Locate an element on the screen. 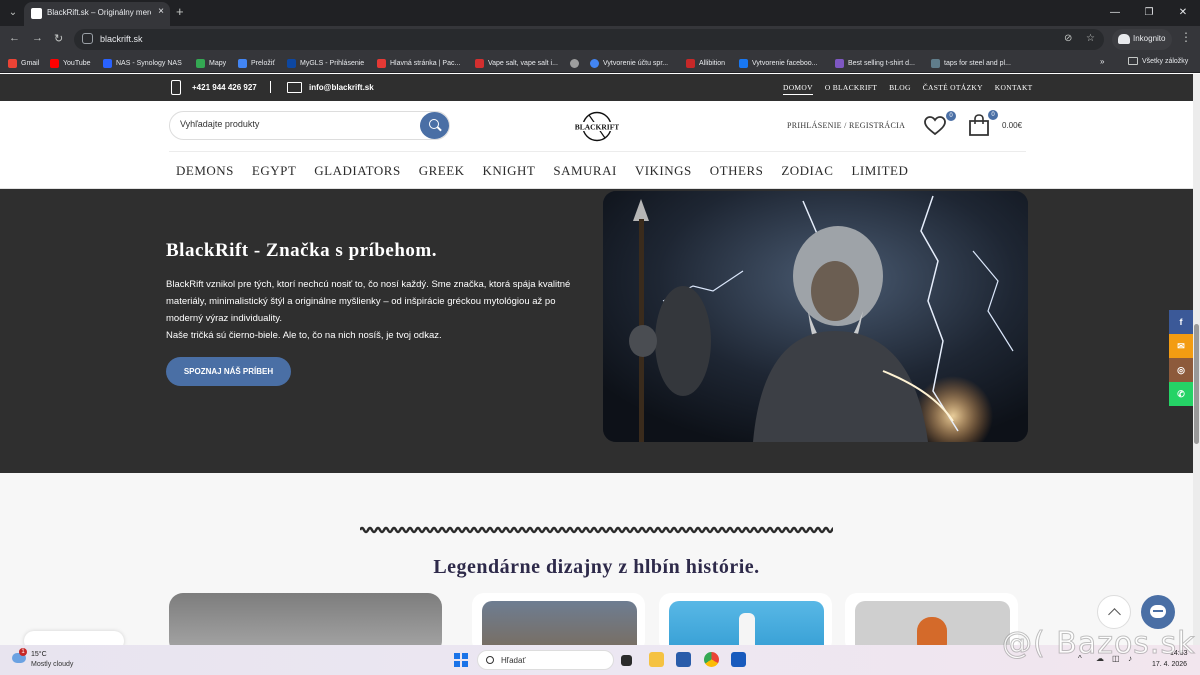 Image resolution: width=1200 pixels, height=675 pixels. bookmark-label: Allibition is located at coordinates (712, 63).